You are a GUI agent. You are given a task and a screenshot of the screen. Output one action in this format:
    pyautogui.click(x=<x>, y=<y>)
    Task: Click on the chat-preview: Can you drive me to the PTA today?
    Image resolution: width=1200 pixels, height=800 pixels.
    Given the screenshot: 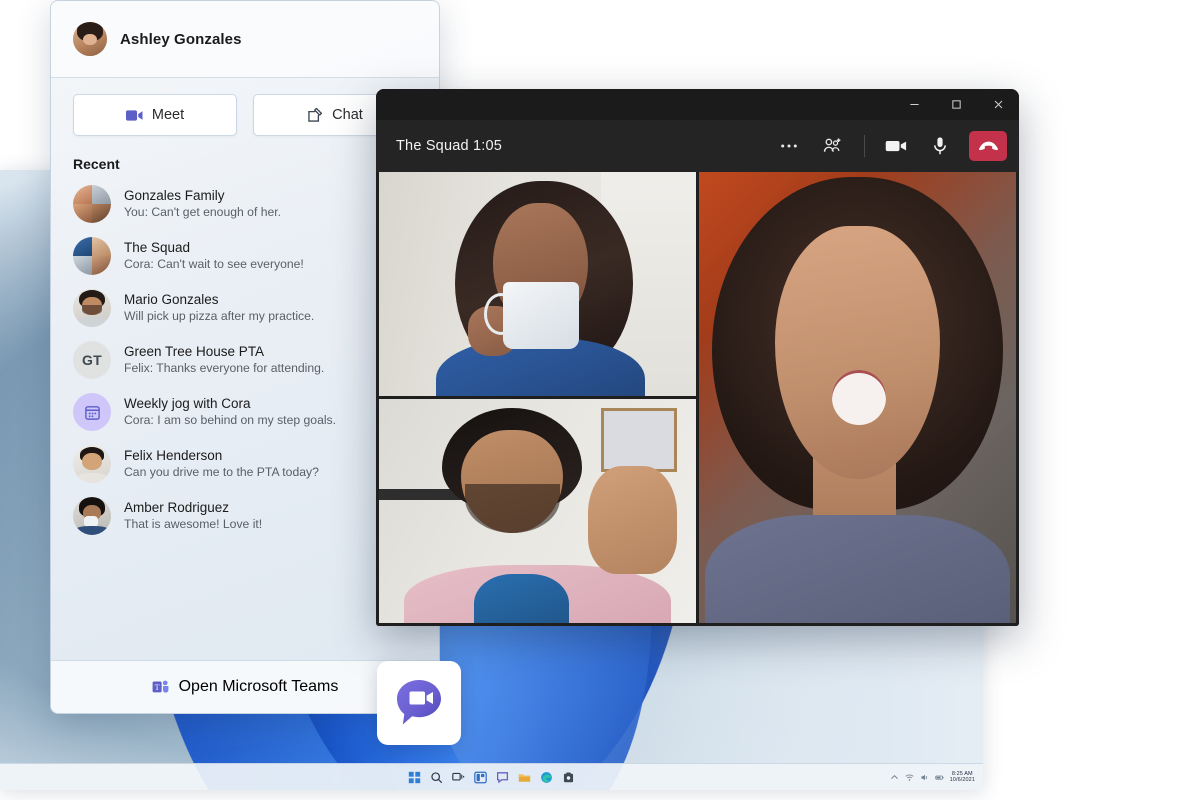 What is the action you would take?
    pyautogui.click(x=221, y=472)
    